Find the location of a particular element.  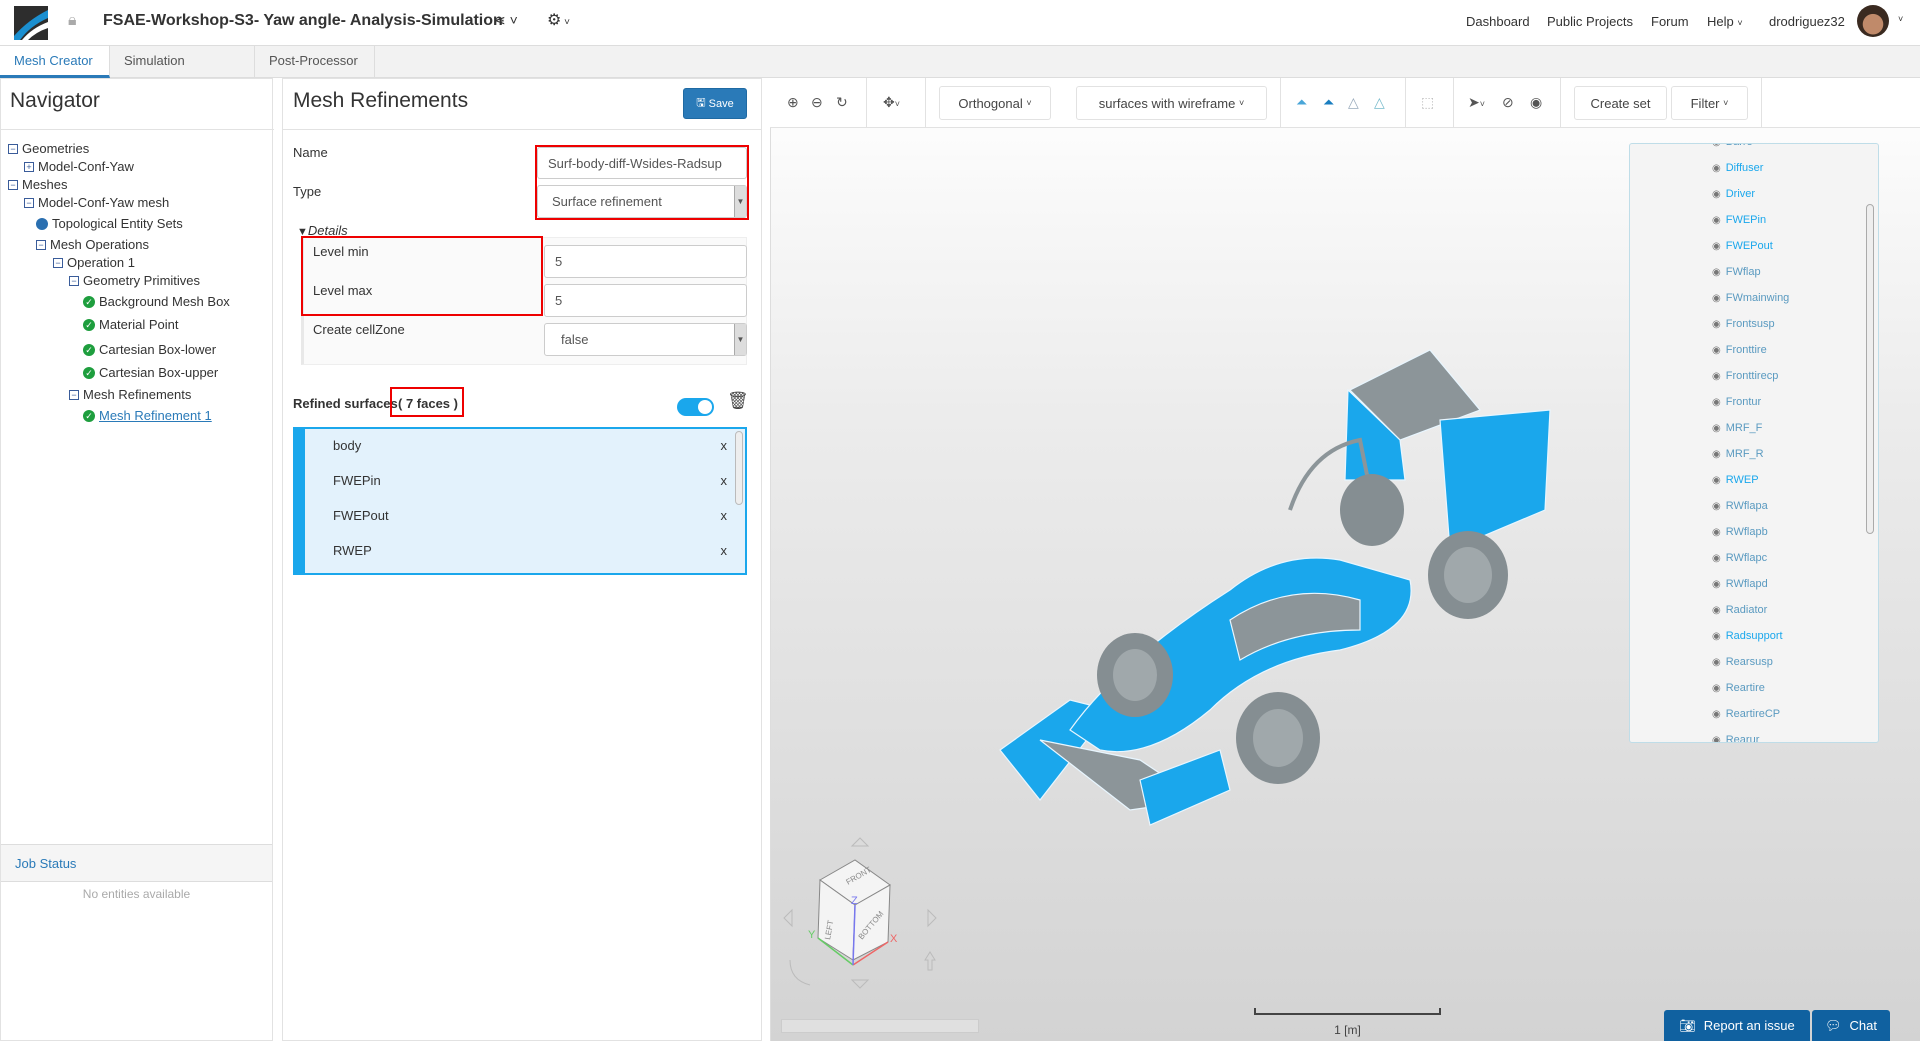

expand-icon: + is located at coordinates (29, 166).